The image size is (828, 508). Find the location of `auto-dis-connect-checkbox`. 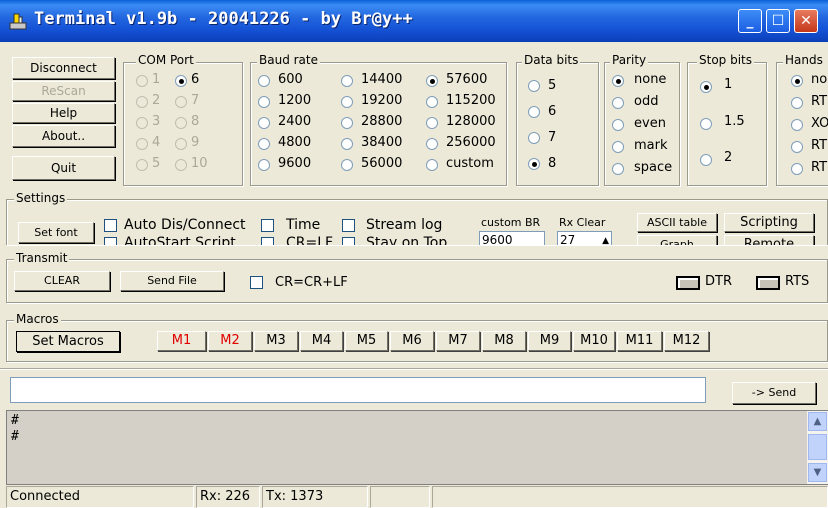

auto-dis-connect-checkbox is located at coordinates (110, 225).